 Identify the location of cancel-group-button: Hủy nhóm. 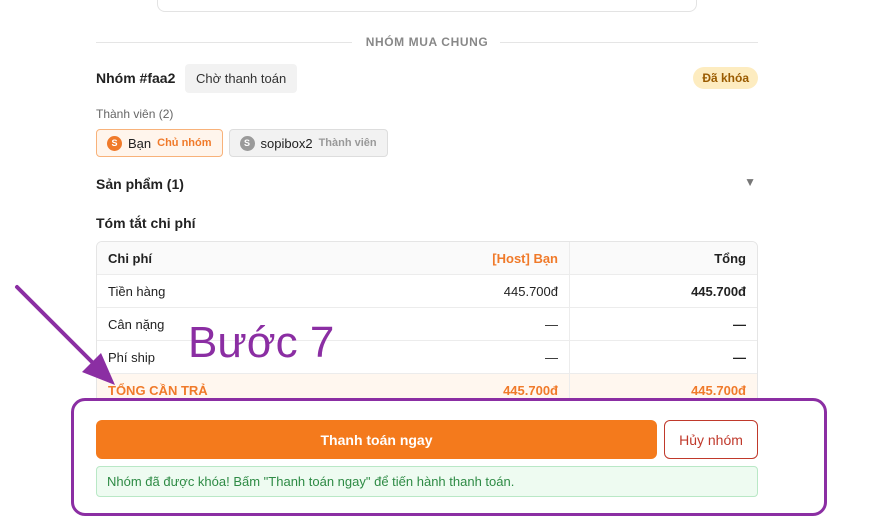
(711, 439).